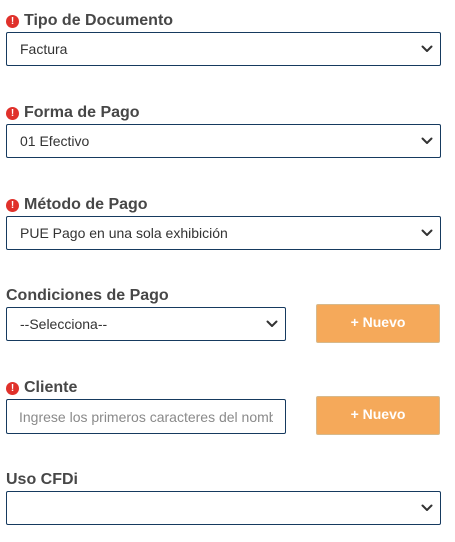 The image size is (455, 542). I want to click on forma-pago-select: 01 Efectivo, so click(223, 141).